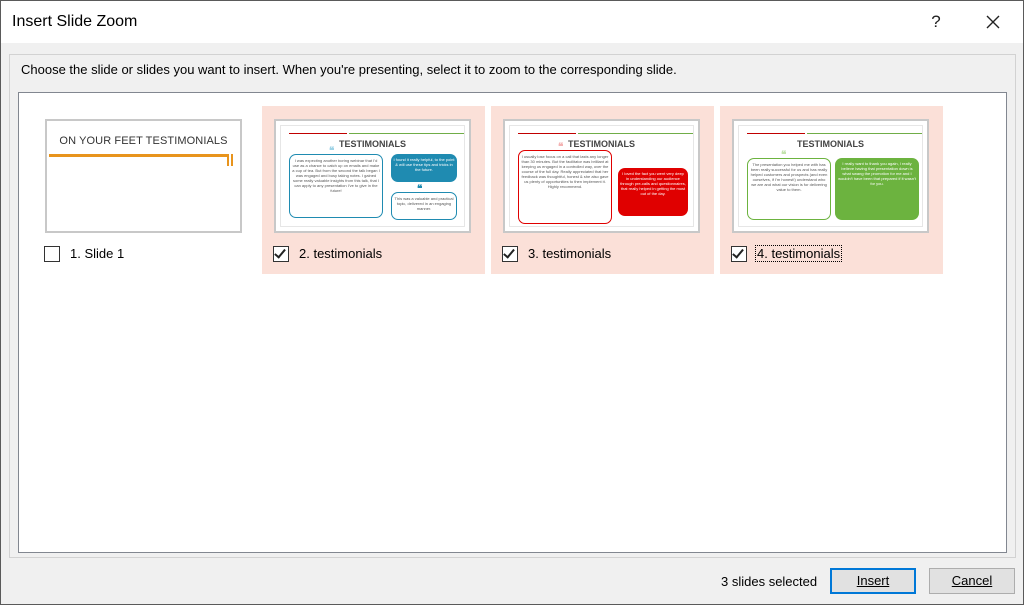 Image resolution: width=1024 pixels, height=605 pixels. I want to click on slide-label: 3. testimonials, so click(569, 253).